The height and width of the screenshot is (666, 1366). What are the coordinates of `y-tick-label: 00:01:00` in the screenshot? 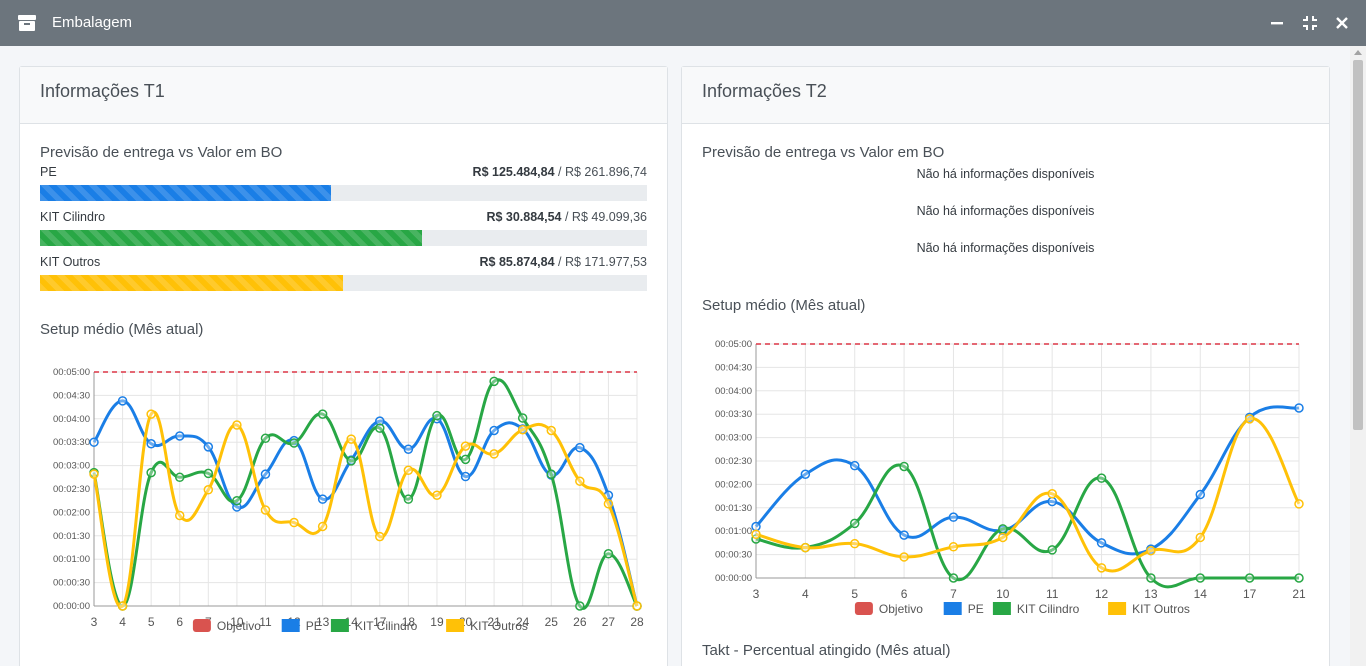 It's located at (71, 559).